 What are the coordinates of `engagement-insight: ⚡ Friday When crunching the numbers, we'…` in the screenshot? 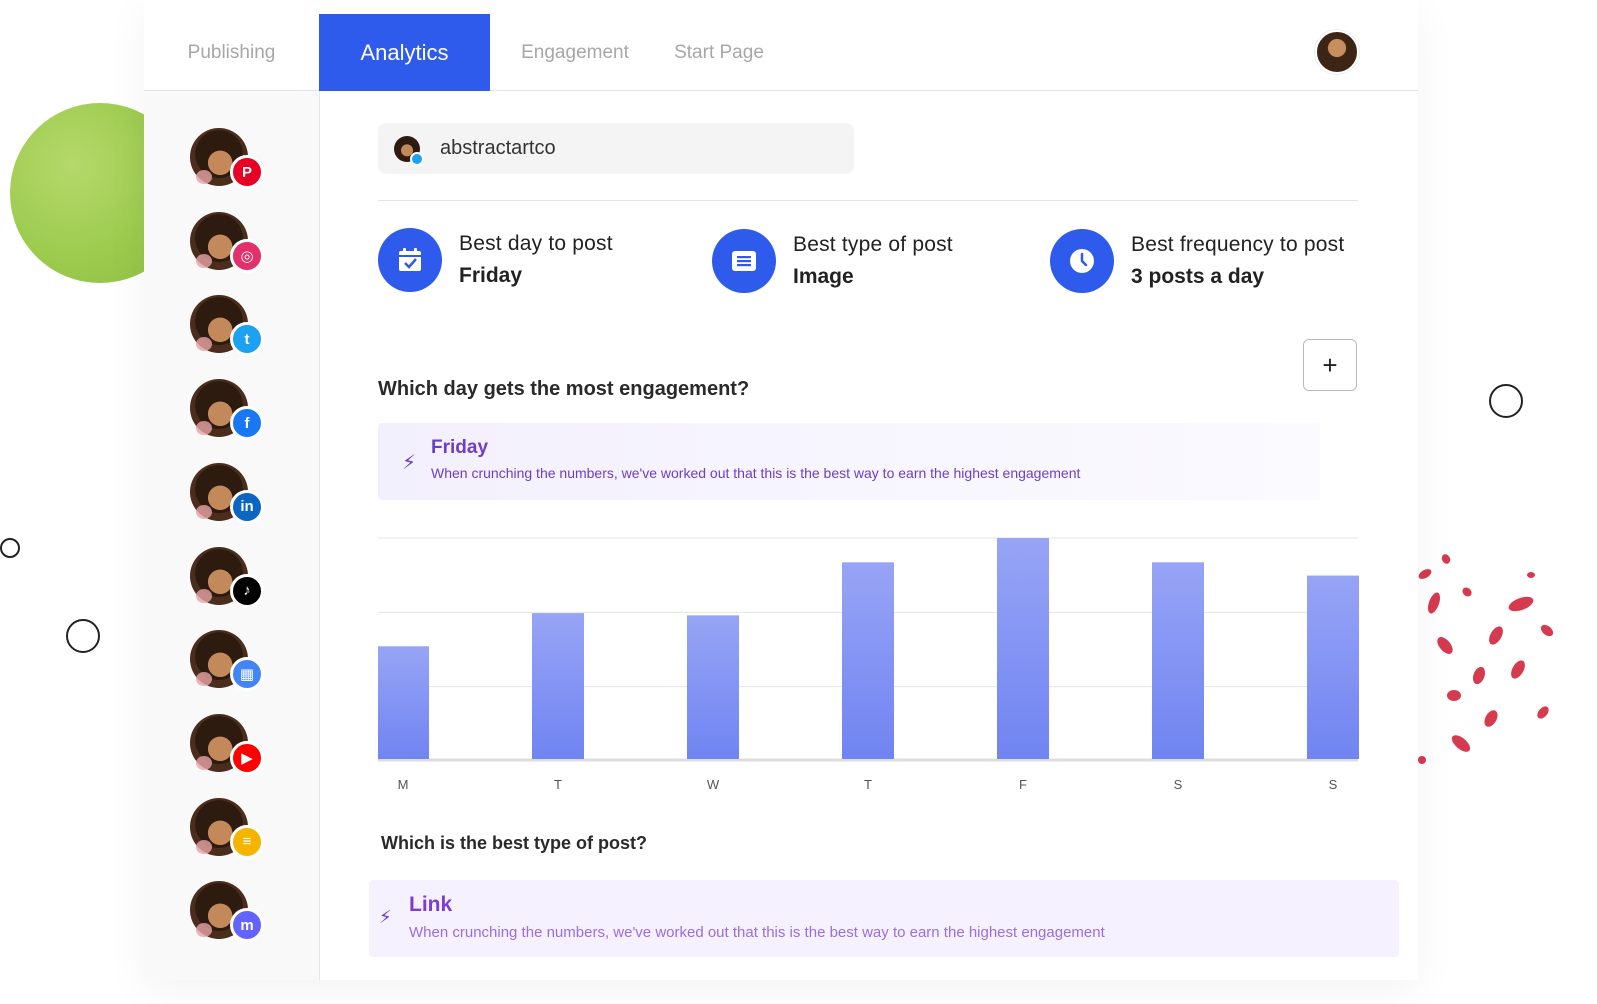 It's located at (849, 461).